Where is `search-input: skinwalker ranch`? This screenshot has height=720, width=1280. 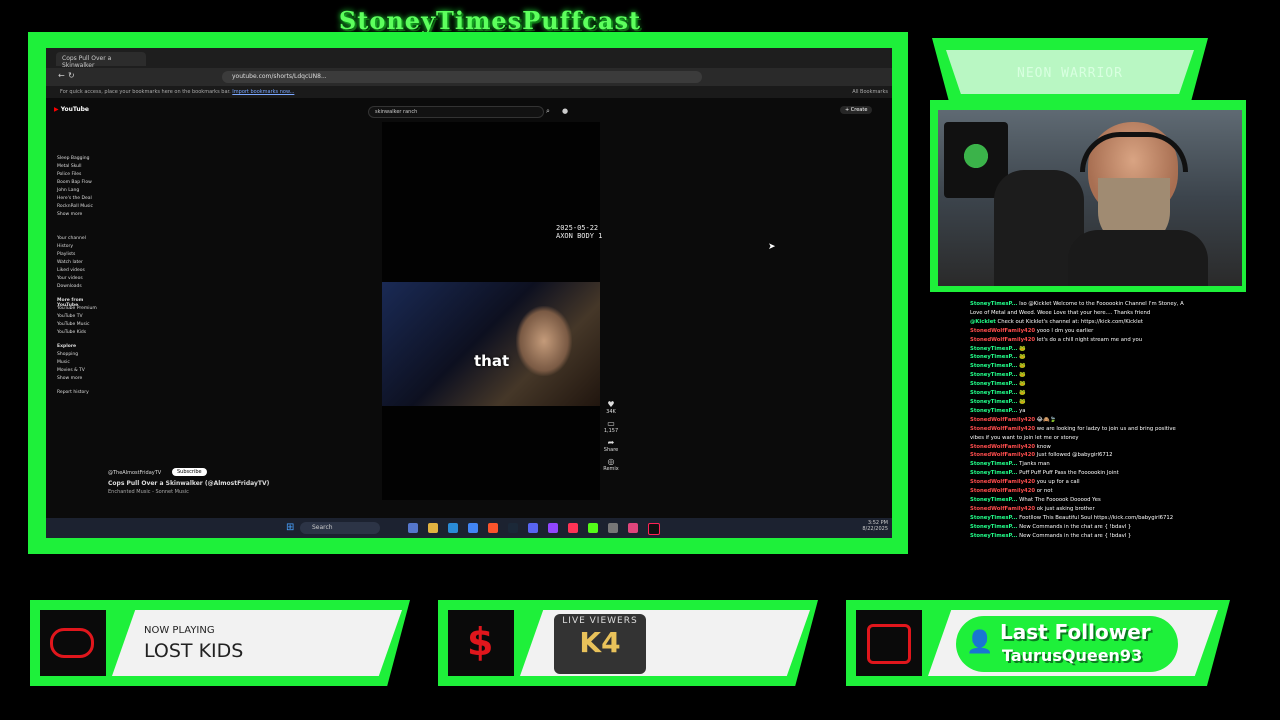 search-input: skinwalker ranch is located at coordinates (456, 112).